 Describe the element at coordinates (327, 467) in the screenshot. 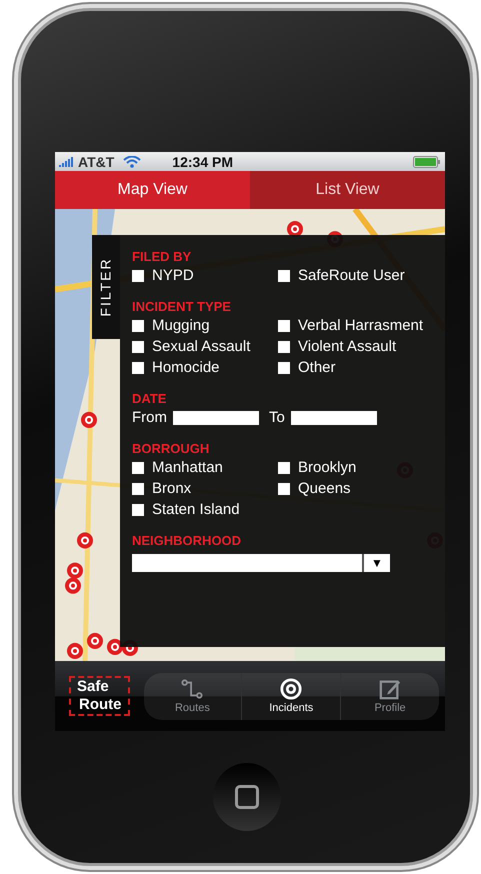

I see `option-label: Brooklyn` at that location.